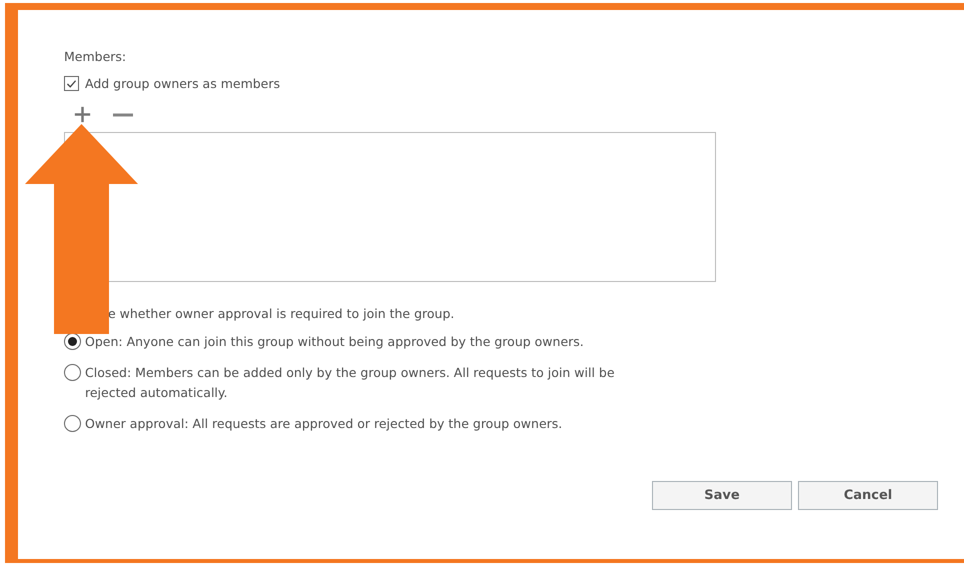  Describe the element at coordinates (96, 57) in the screenshot. I see `members-label: Members:` at that location.